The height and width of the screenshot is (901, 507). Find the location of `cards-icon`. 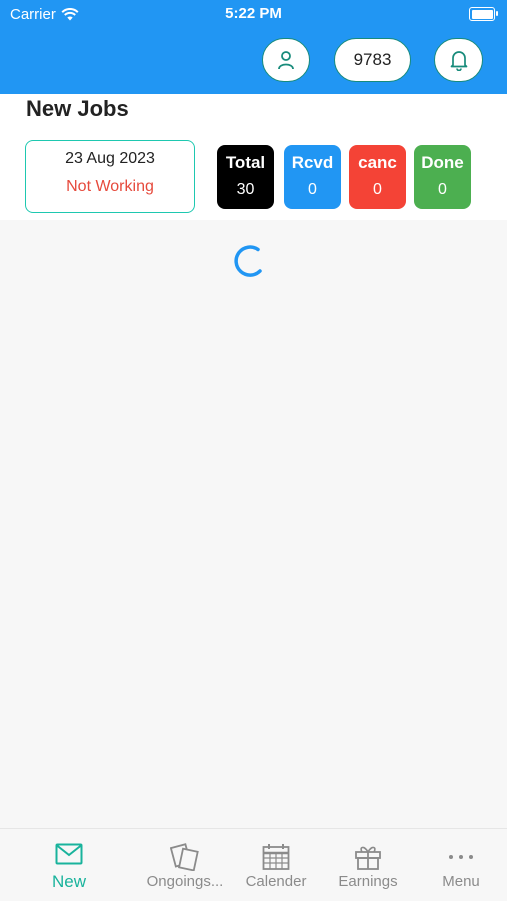

cards-icon is located at coordinates (184, 857).